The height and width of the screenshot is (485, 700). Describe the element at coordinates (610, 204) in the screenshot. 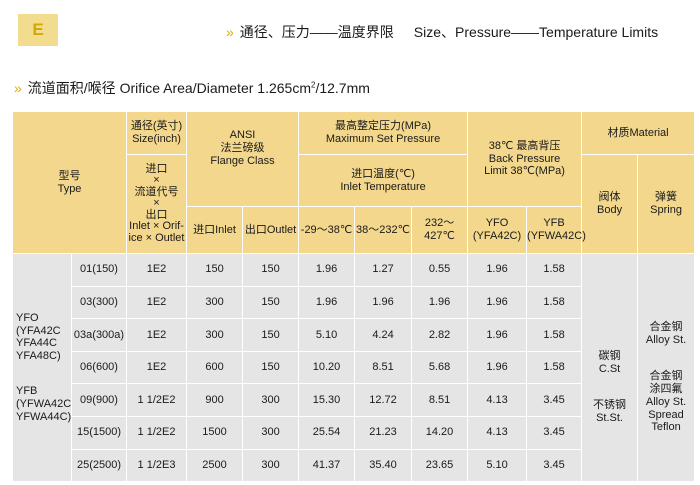

I see `body-header: 阀体 Body` at that location.